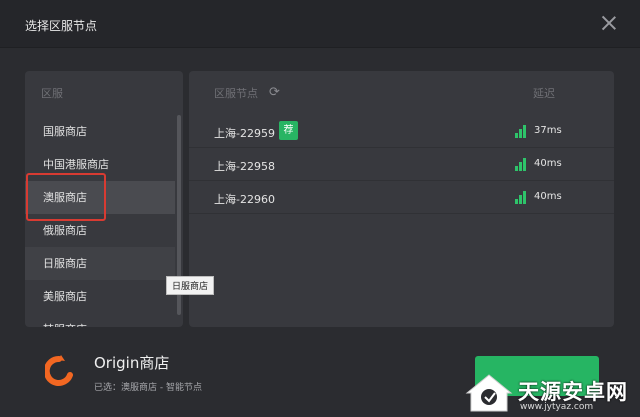 The image size is (640, 417). I want to click on watermark: 天源安卓网 www.jytyaz.com, so click(550, 393).